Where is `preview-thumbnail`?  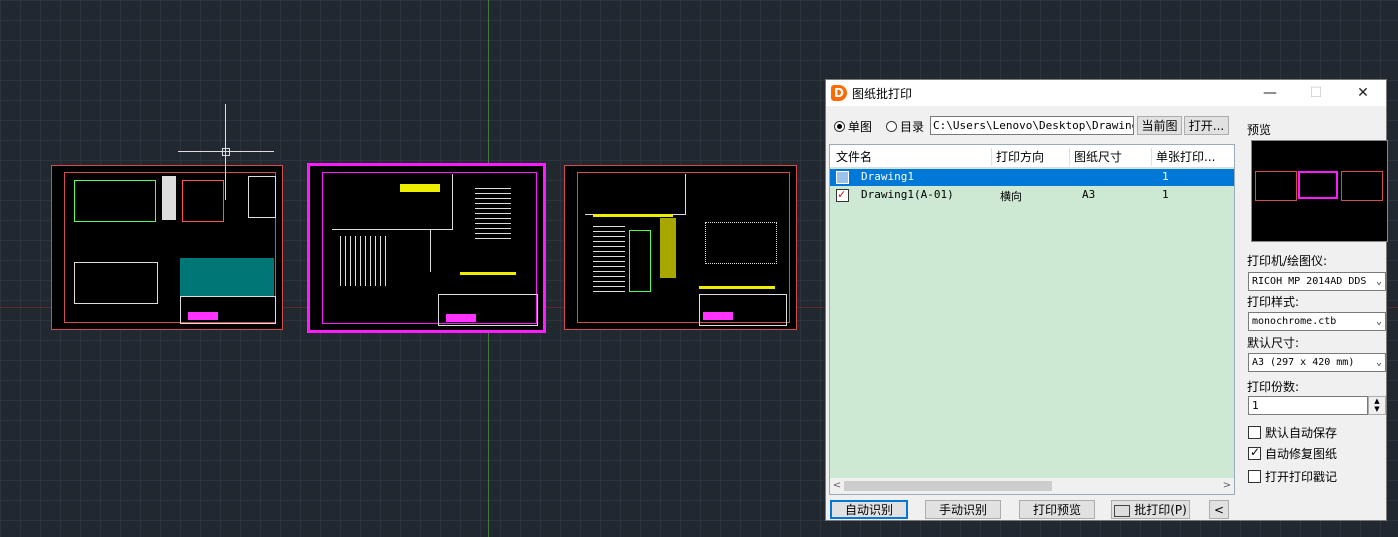
preview-thumbnail is located at coordinates (1319, 191).